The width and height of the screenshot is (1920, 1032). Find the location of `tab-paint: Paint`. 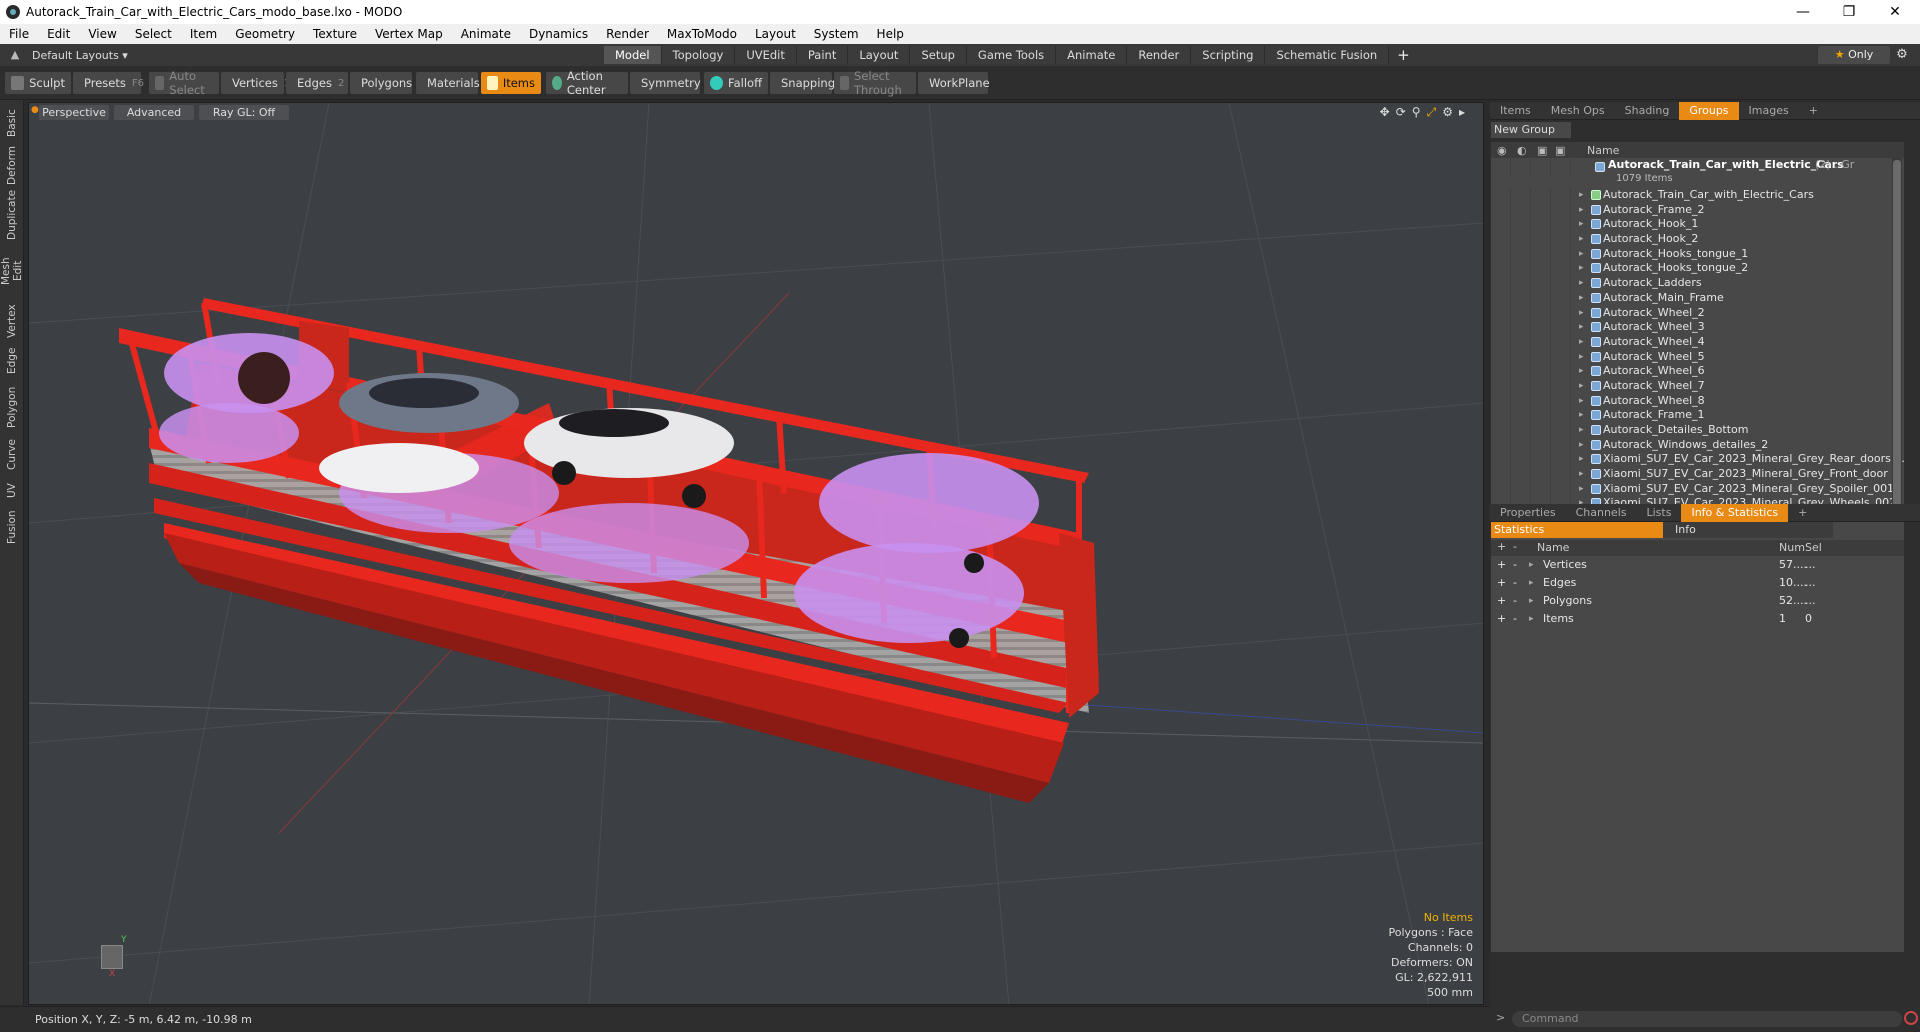

tab-paint: Paint is located at coordinates (822, 55).